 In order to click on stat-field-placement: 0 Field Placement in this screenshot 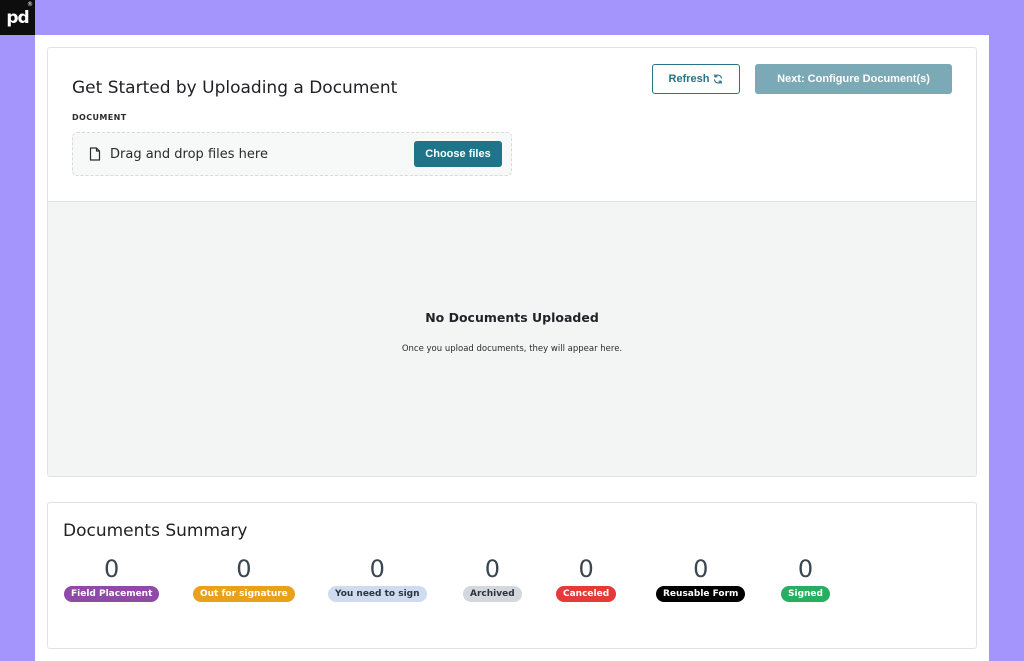, I will do `click(112, 578)`.